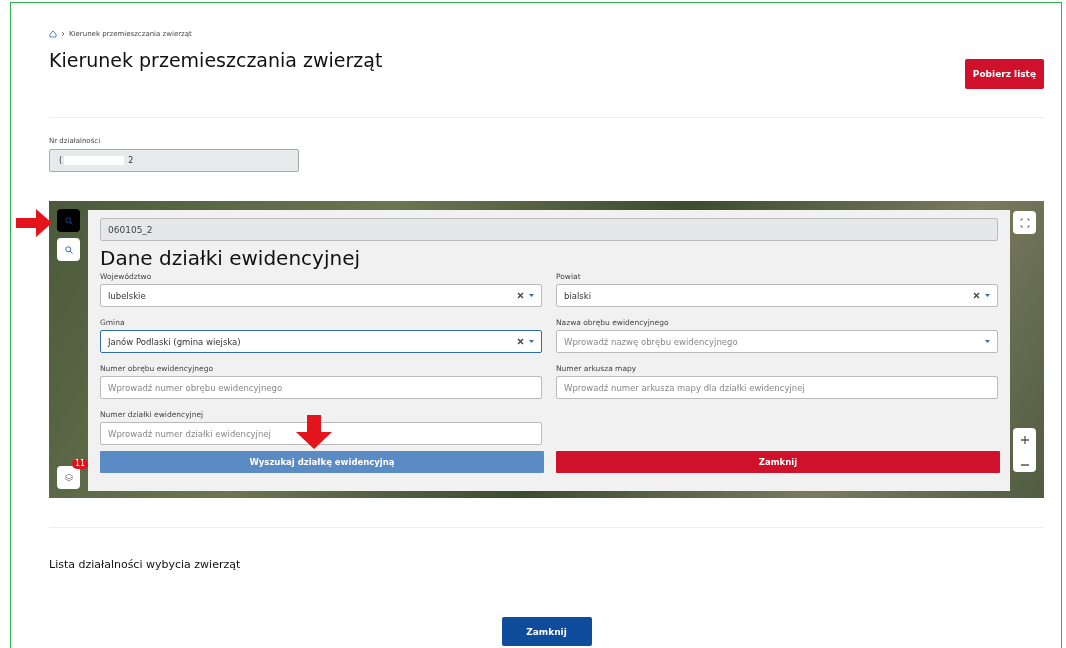 The height and width of the screenshot is (648, 1066). I want to click on select-field: Wprowadź nazwę obrębu ewidencyjnego, so click(777, 341).